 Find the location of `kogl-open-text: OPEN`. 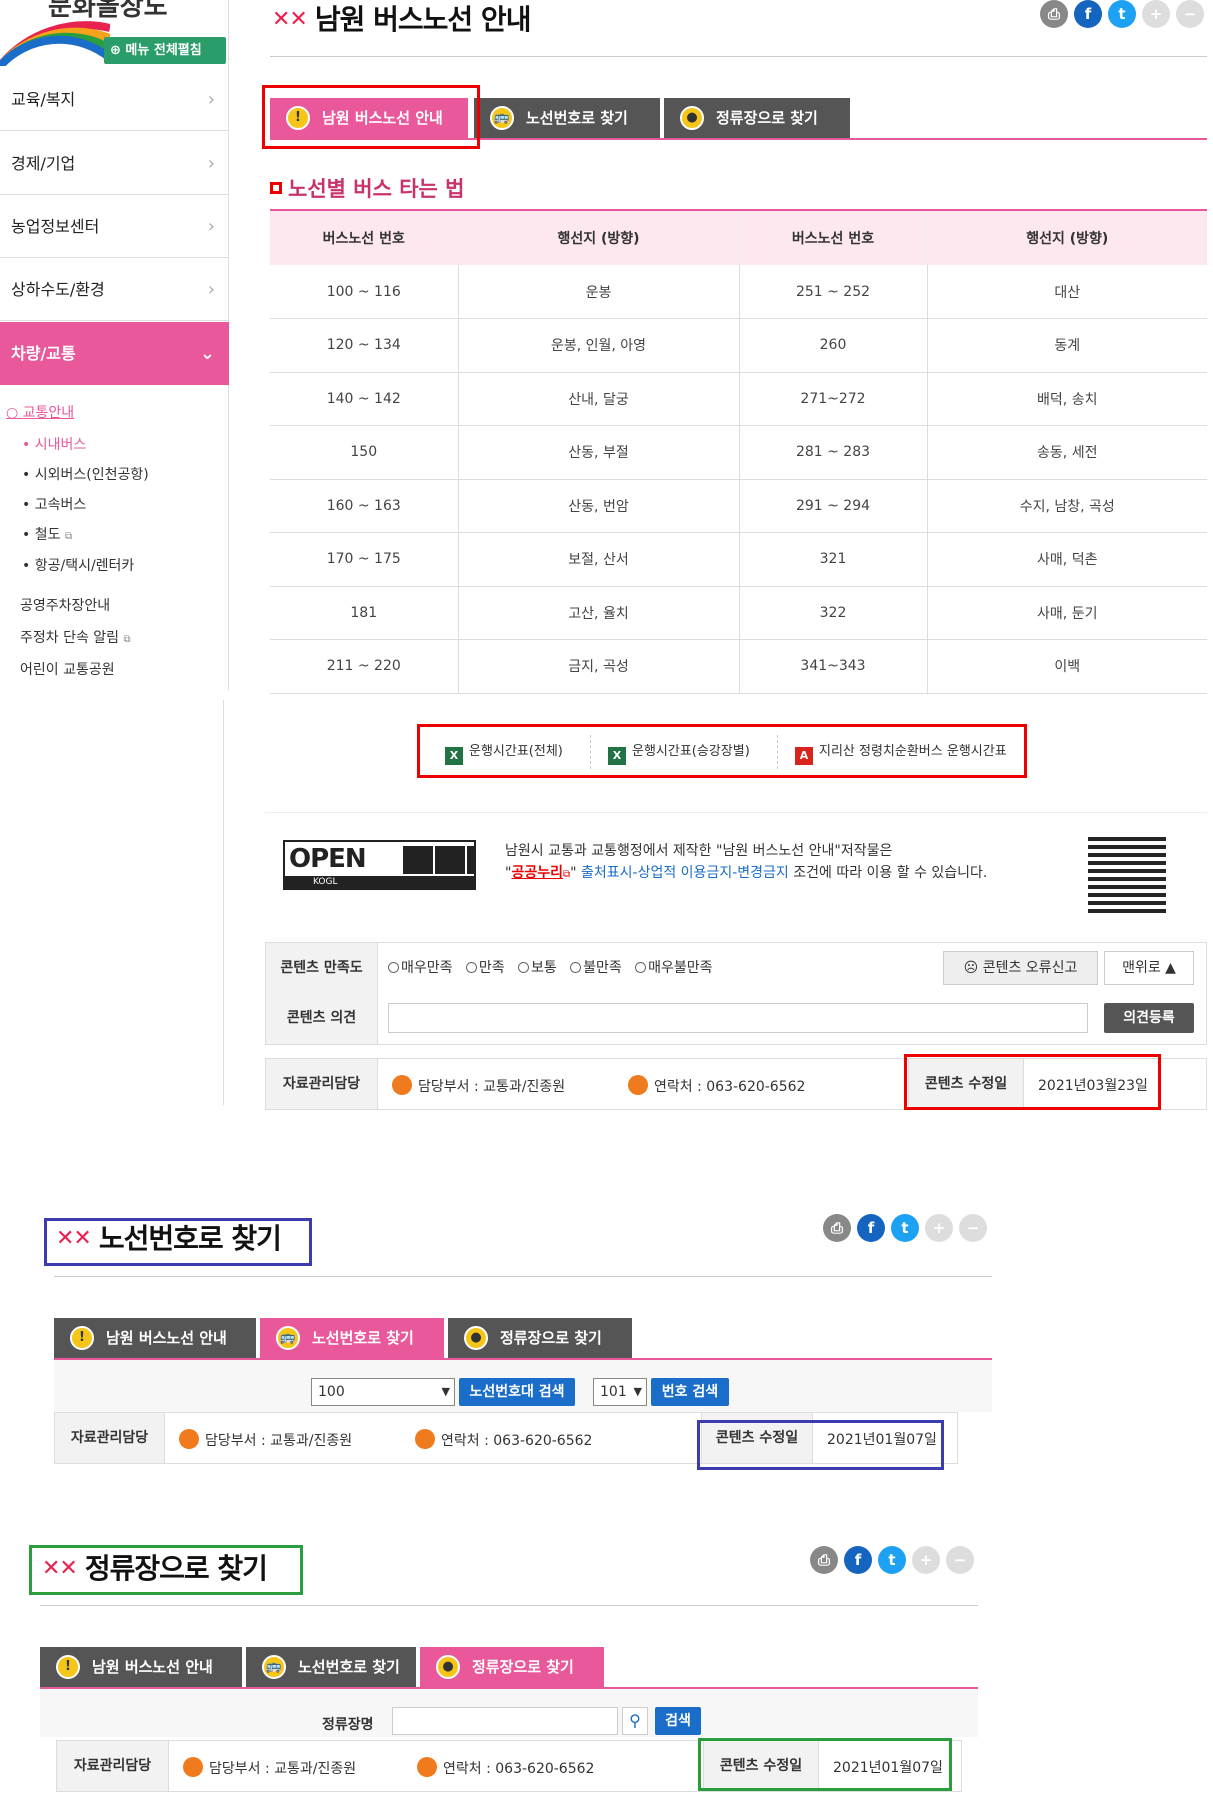

kogl-open-text: OPEN is located at coordinates (328, 859).